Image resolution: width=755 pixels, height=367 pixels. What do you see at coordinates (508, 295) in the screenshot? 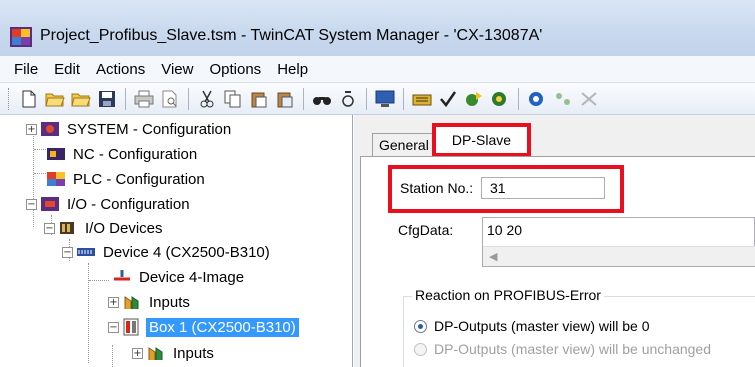
I see `reaction-group-title: Reaction on PROFIBUS-Error` at bounding box center [508, 295].